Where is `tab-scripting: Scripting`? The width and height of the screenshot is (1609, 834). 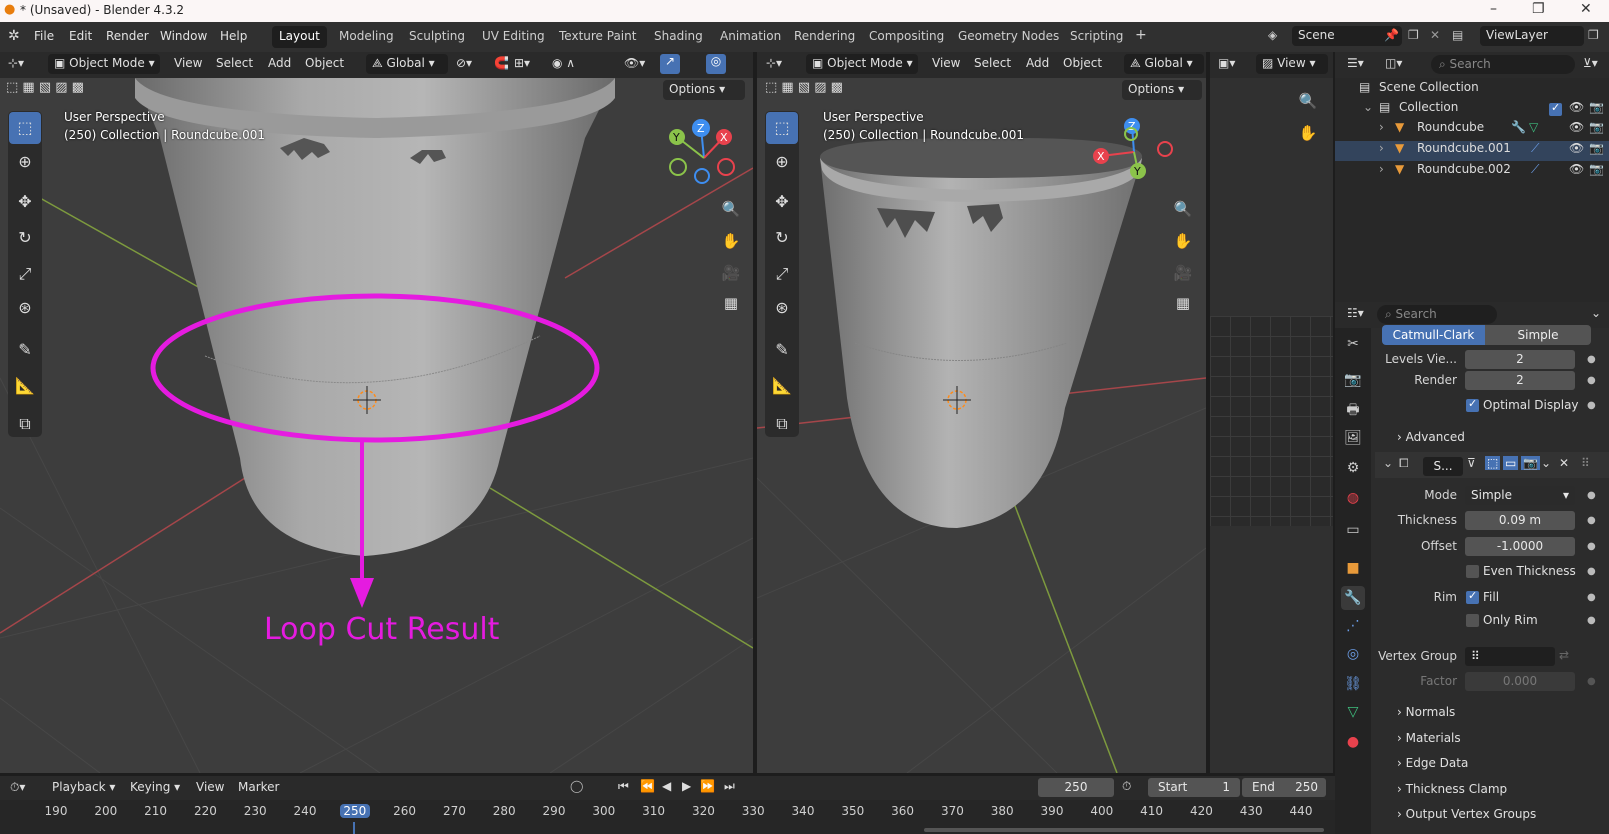
tab-scripting: Scripting is located at coordinates (1096, 37).